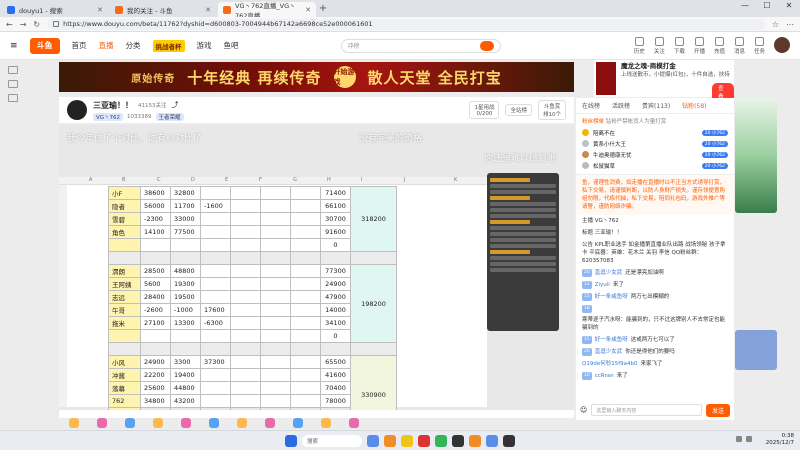 The width and height of the screenshot is (800, 450). Describe the element at coordinates (373, 382) in the screenshot. I see `group-sum-cell: 330900` at that location.